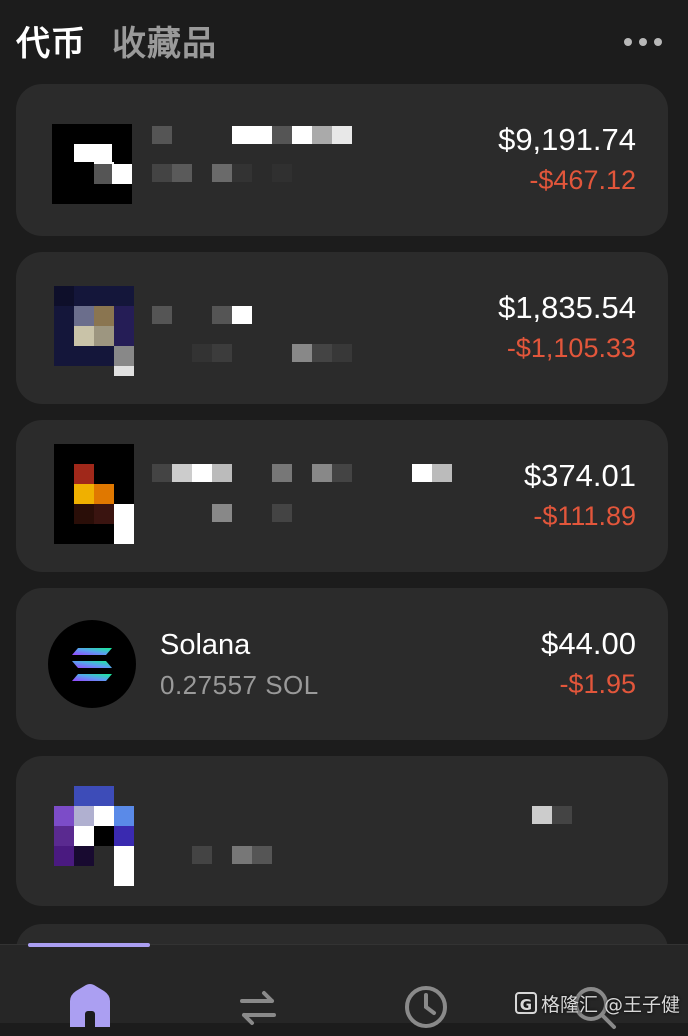 Image resolution: width=688 pixels, height=1036 pixels. I want to click on token-change: -$1.95, so click(597, 684).